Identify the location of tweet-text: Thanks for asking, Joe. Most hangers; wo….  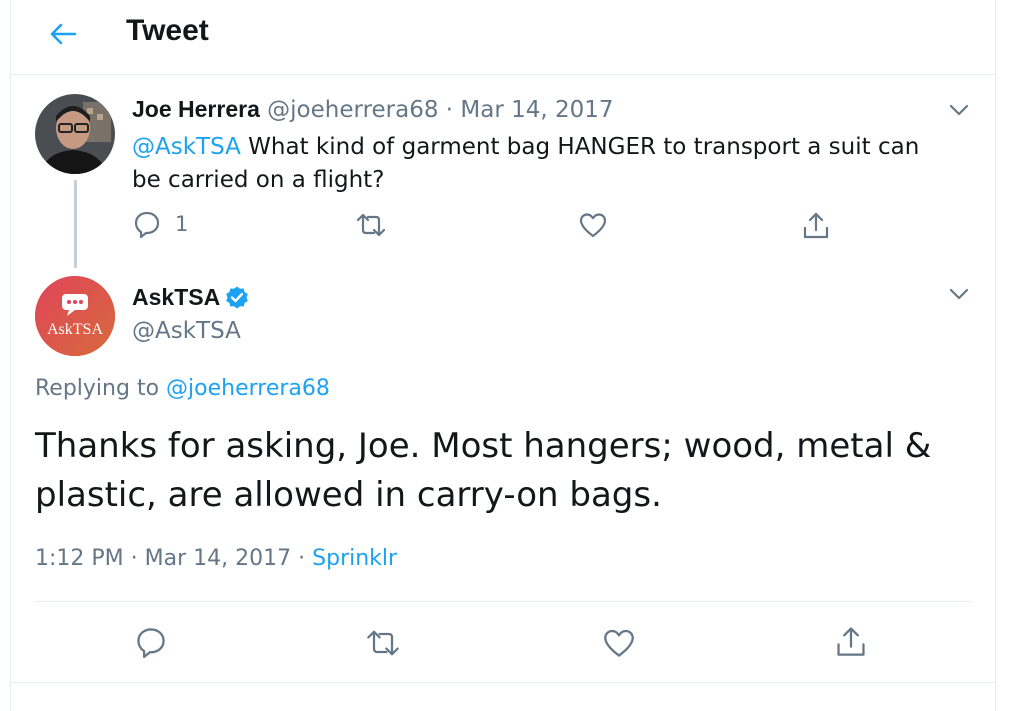
(483, 470).